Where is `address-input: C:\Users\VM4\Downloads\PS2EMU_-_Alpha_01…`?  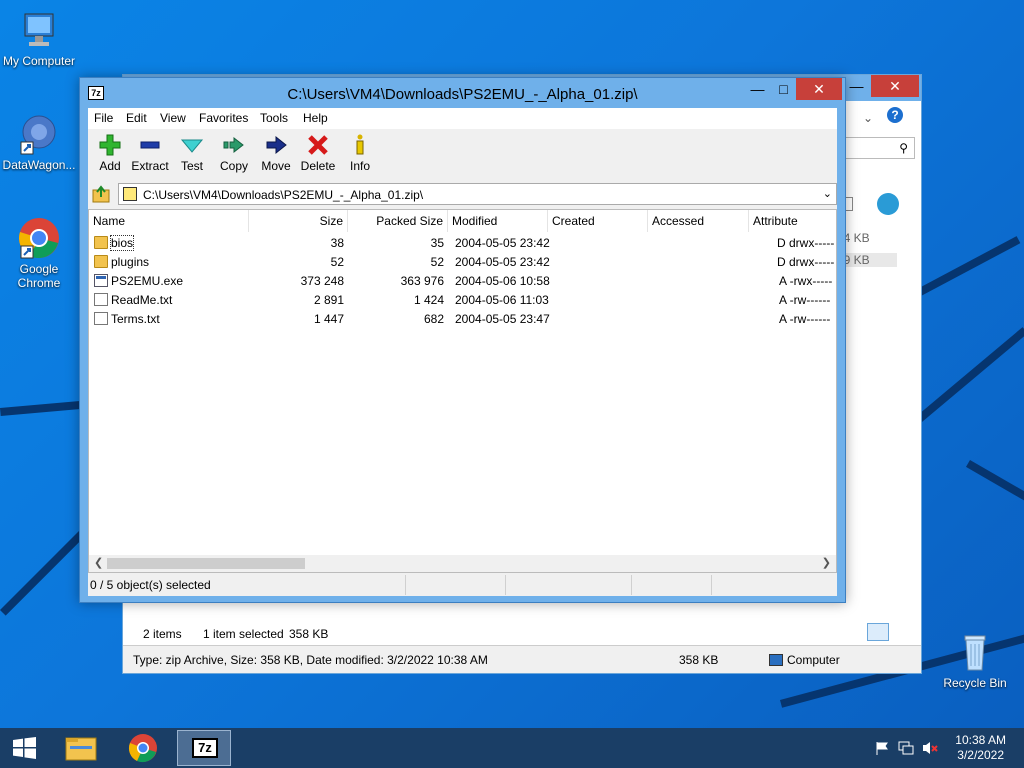
address-input: C:\Users\VM4\Downloads\PS2EMU_-_Alpha_01… is located at coordinates (477, 194).